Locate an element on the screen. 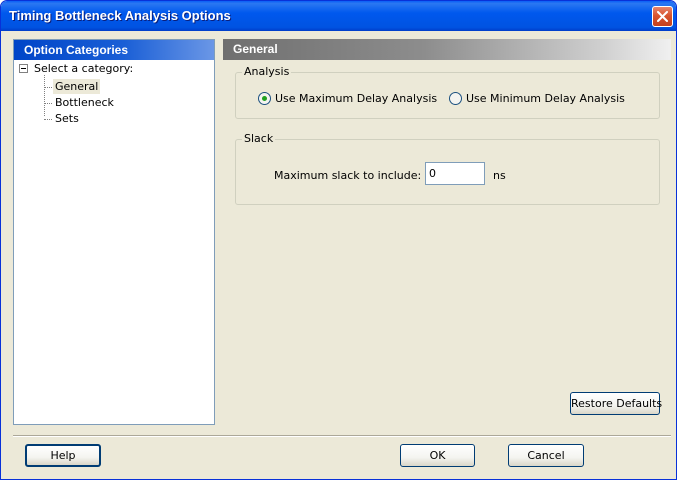  help-button: Help is located at coordinates (63, 455).